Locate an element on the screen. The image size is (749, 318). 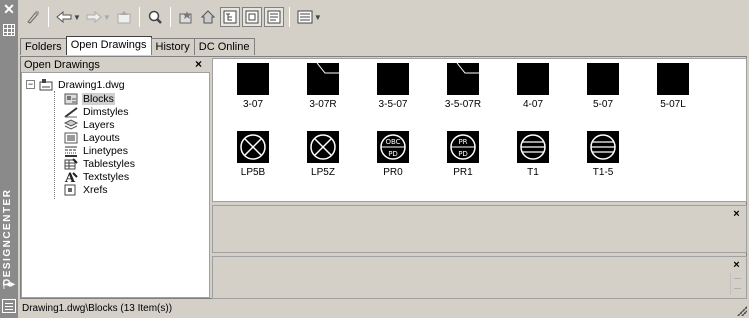
tree-node-dimstyles: Dimstyles is located at coordinates (97, 111).